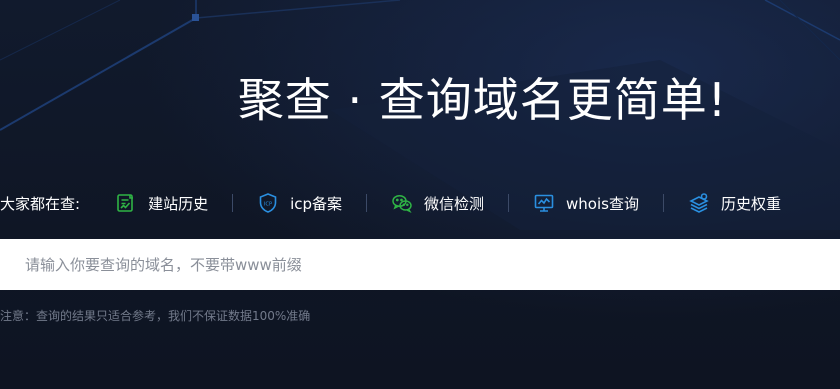  I want to click on tag-weight-history: 历史权重, so click(734, 203).